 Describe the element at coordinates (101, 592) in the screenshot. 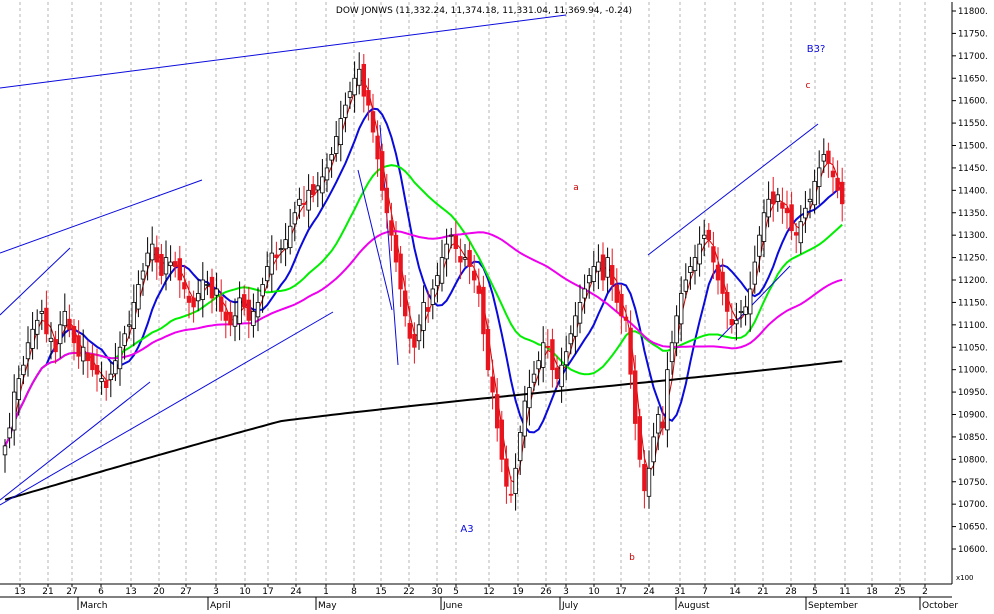

I see `x-tick-label: 6` at that location.